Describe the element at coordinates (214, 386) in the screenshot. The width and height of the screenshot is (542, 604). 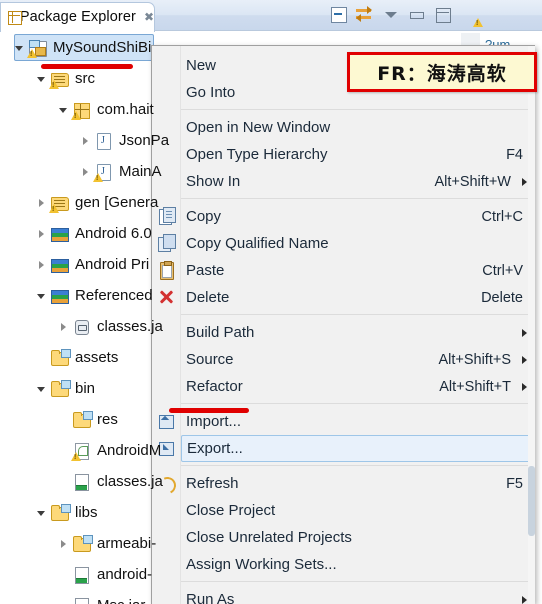
I see `menu-item-label: Refactor` at that location.